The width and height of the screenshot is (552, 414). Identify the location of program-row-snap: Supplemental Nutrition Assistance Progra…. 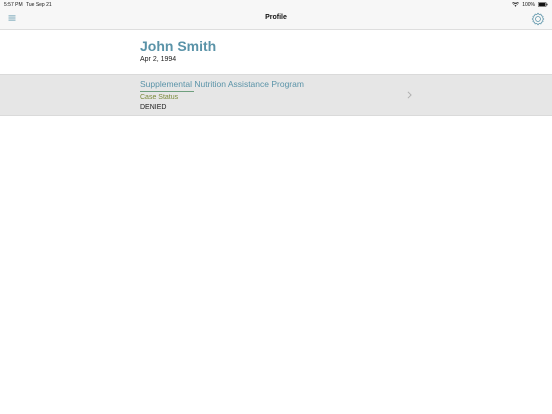
(276, 95).